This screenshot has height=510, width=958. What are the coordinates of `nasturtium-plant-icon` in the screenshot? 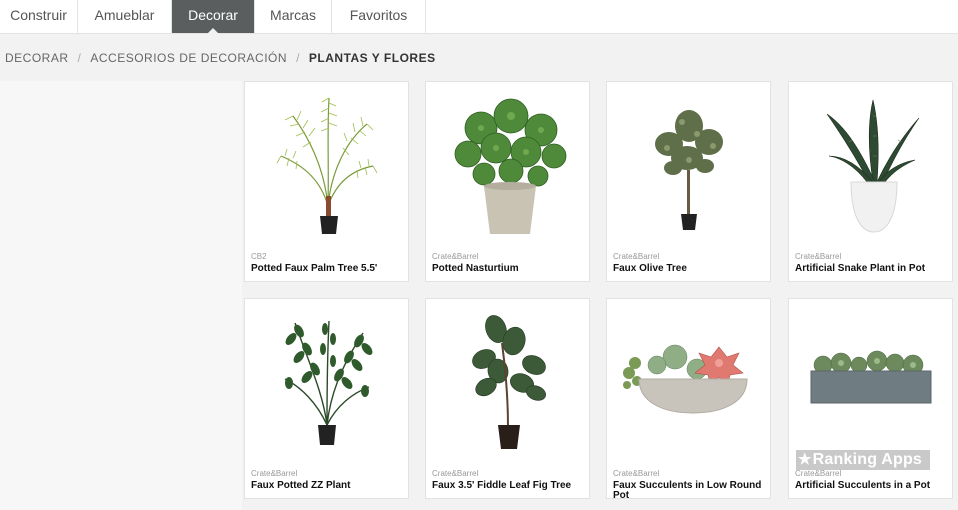 It's located at (510, 166).